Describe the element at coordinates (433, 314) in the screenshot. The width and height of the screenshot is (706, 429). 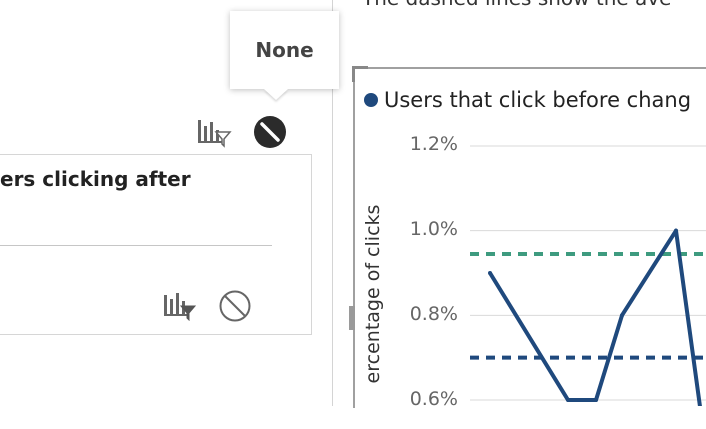
I see `y-tick-label: 0.8%` at that location.